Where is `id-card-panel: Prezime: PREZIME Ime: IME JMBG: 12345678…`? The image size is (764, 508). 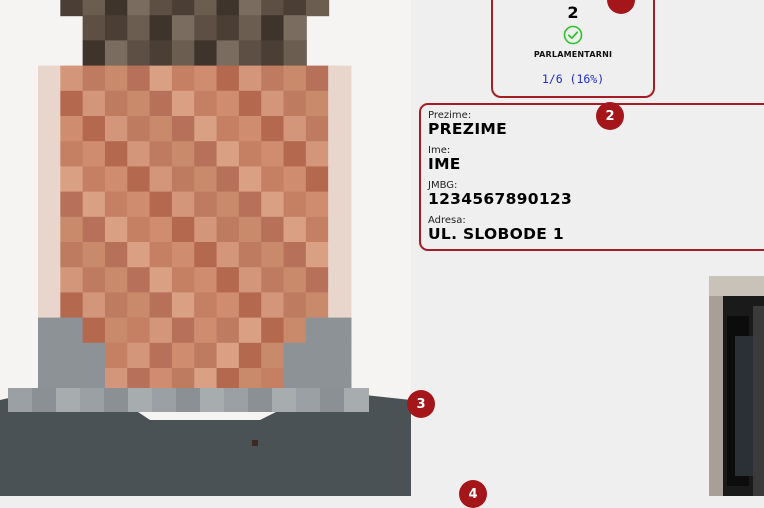 id-card-panel: Prezime: PREZIME Ime: IME JMBG: 12345678… is located at coordinates (591, 177).